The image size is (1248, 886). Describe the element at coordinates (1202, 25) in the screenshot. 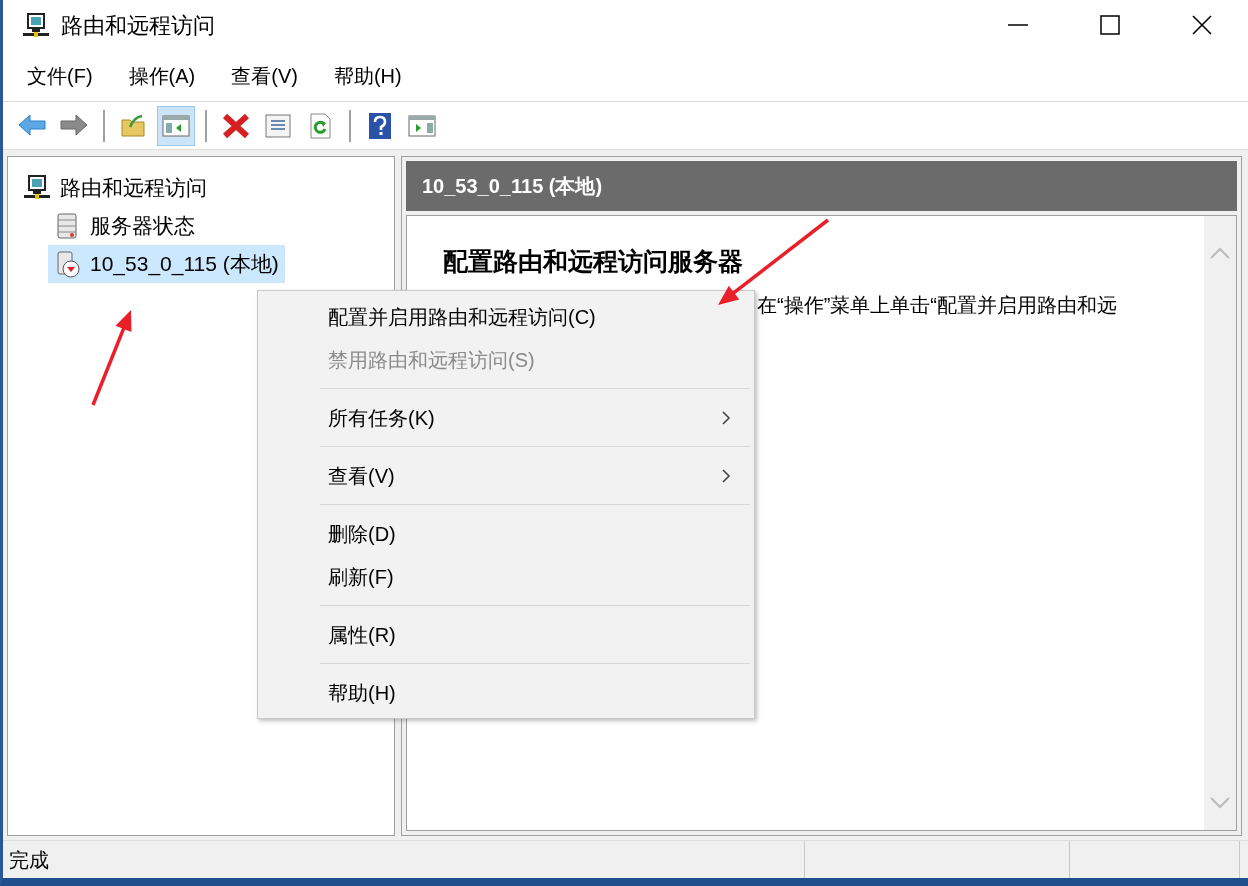

I see `close-icon` at that location.